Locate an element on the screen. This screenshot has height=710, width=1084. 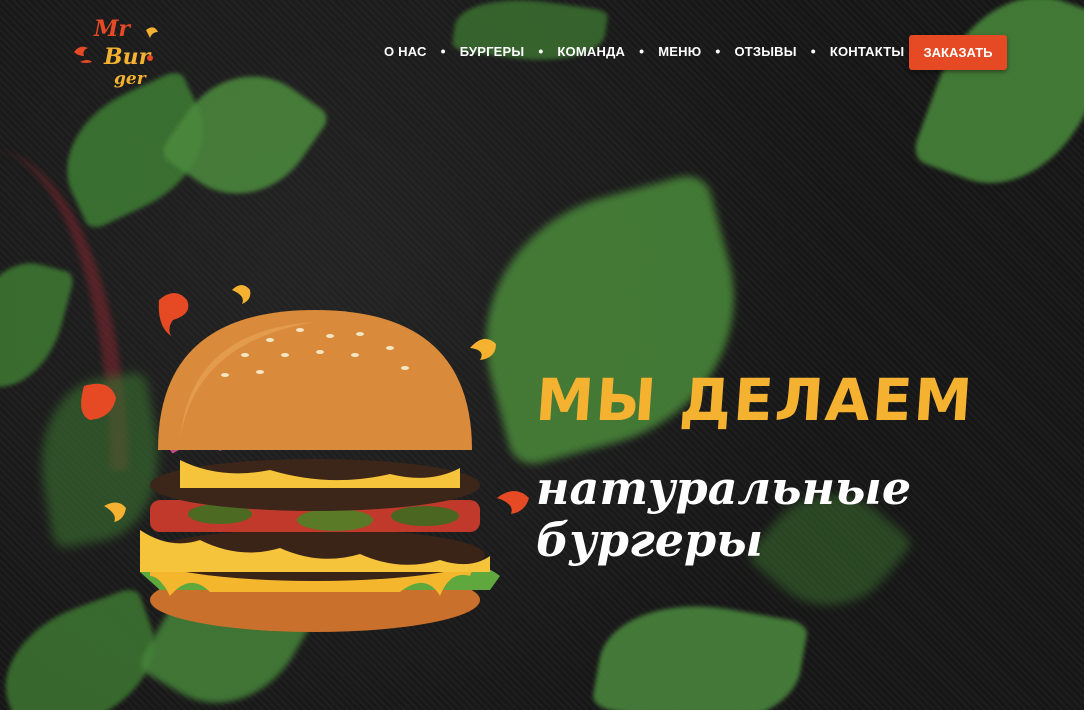
site-logo: Mr Bur ger is located at coordinates (120, 52).